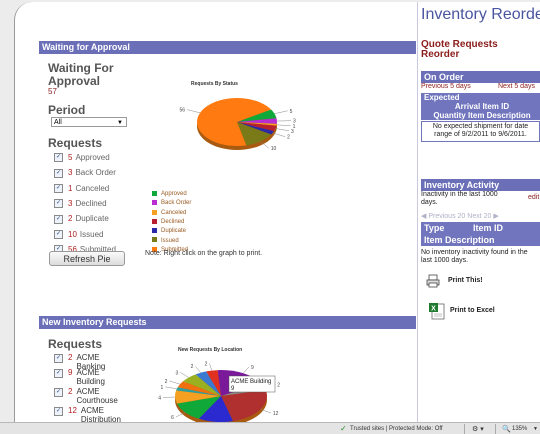 The width and height of the screenshot is (540, 434). What do you see at coordinates (227, 322) in the screenshot?
I see `section-bar-new-requests: New Inventory Requests` at bounding box center [227, 322].